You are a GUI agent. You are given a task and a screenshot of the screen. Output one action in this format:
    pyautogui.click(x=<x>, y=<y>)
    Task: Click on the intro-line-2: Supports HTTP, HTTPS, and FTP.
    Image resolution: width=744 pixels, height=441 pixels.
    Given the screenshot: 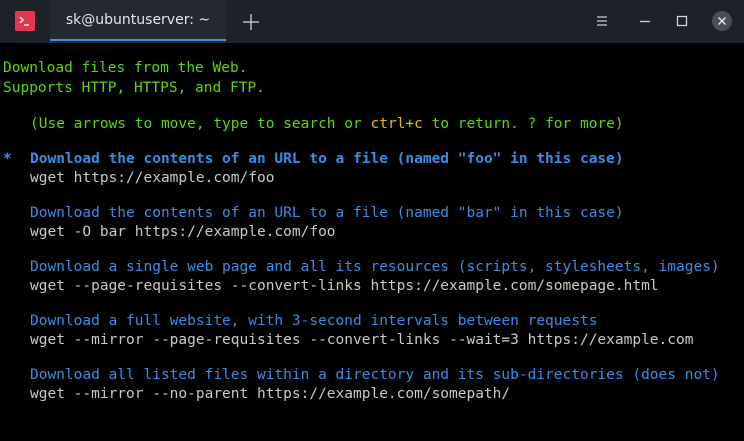 What is the action you would take?
    pyautogui.click(x=134, y=88)
    